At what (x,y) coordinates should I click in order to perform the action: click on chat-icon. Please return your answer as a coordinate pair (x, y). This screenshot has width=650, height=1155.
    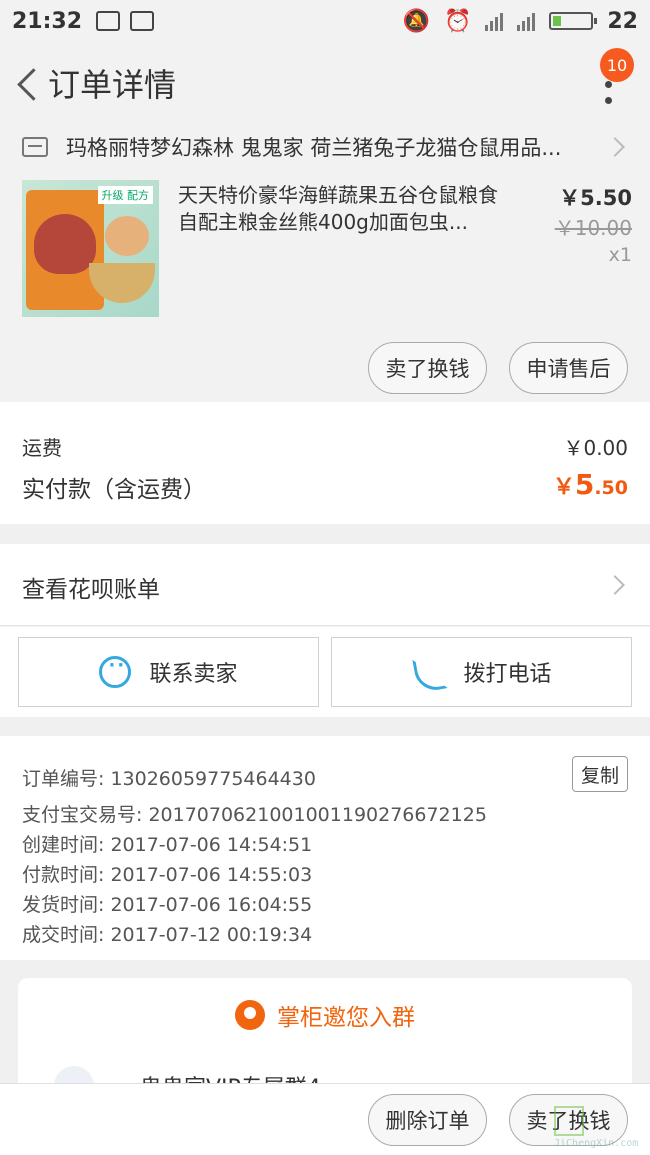
    Looking at the image, I should click on (115, 671).